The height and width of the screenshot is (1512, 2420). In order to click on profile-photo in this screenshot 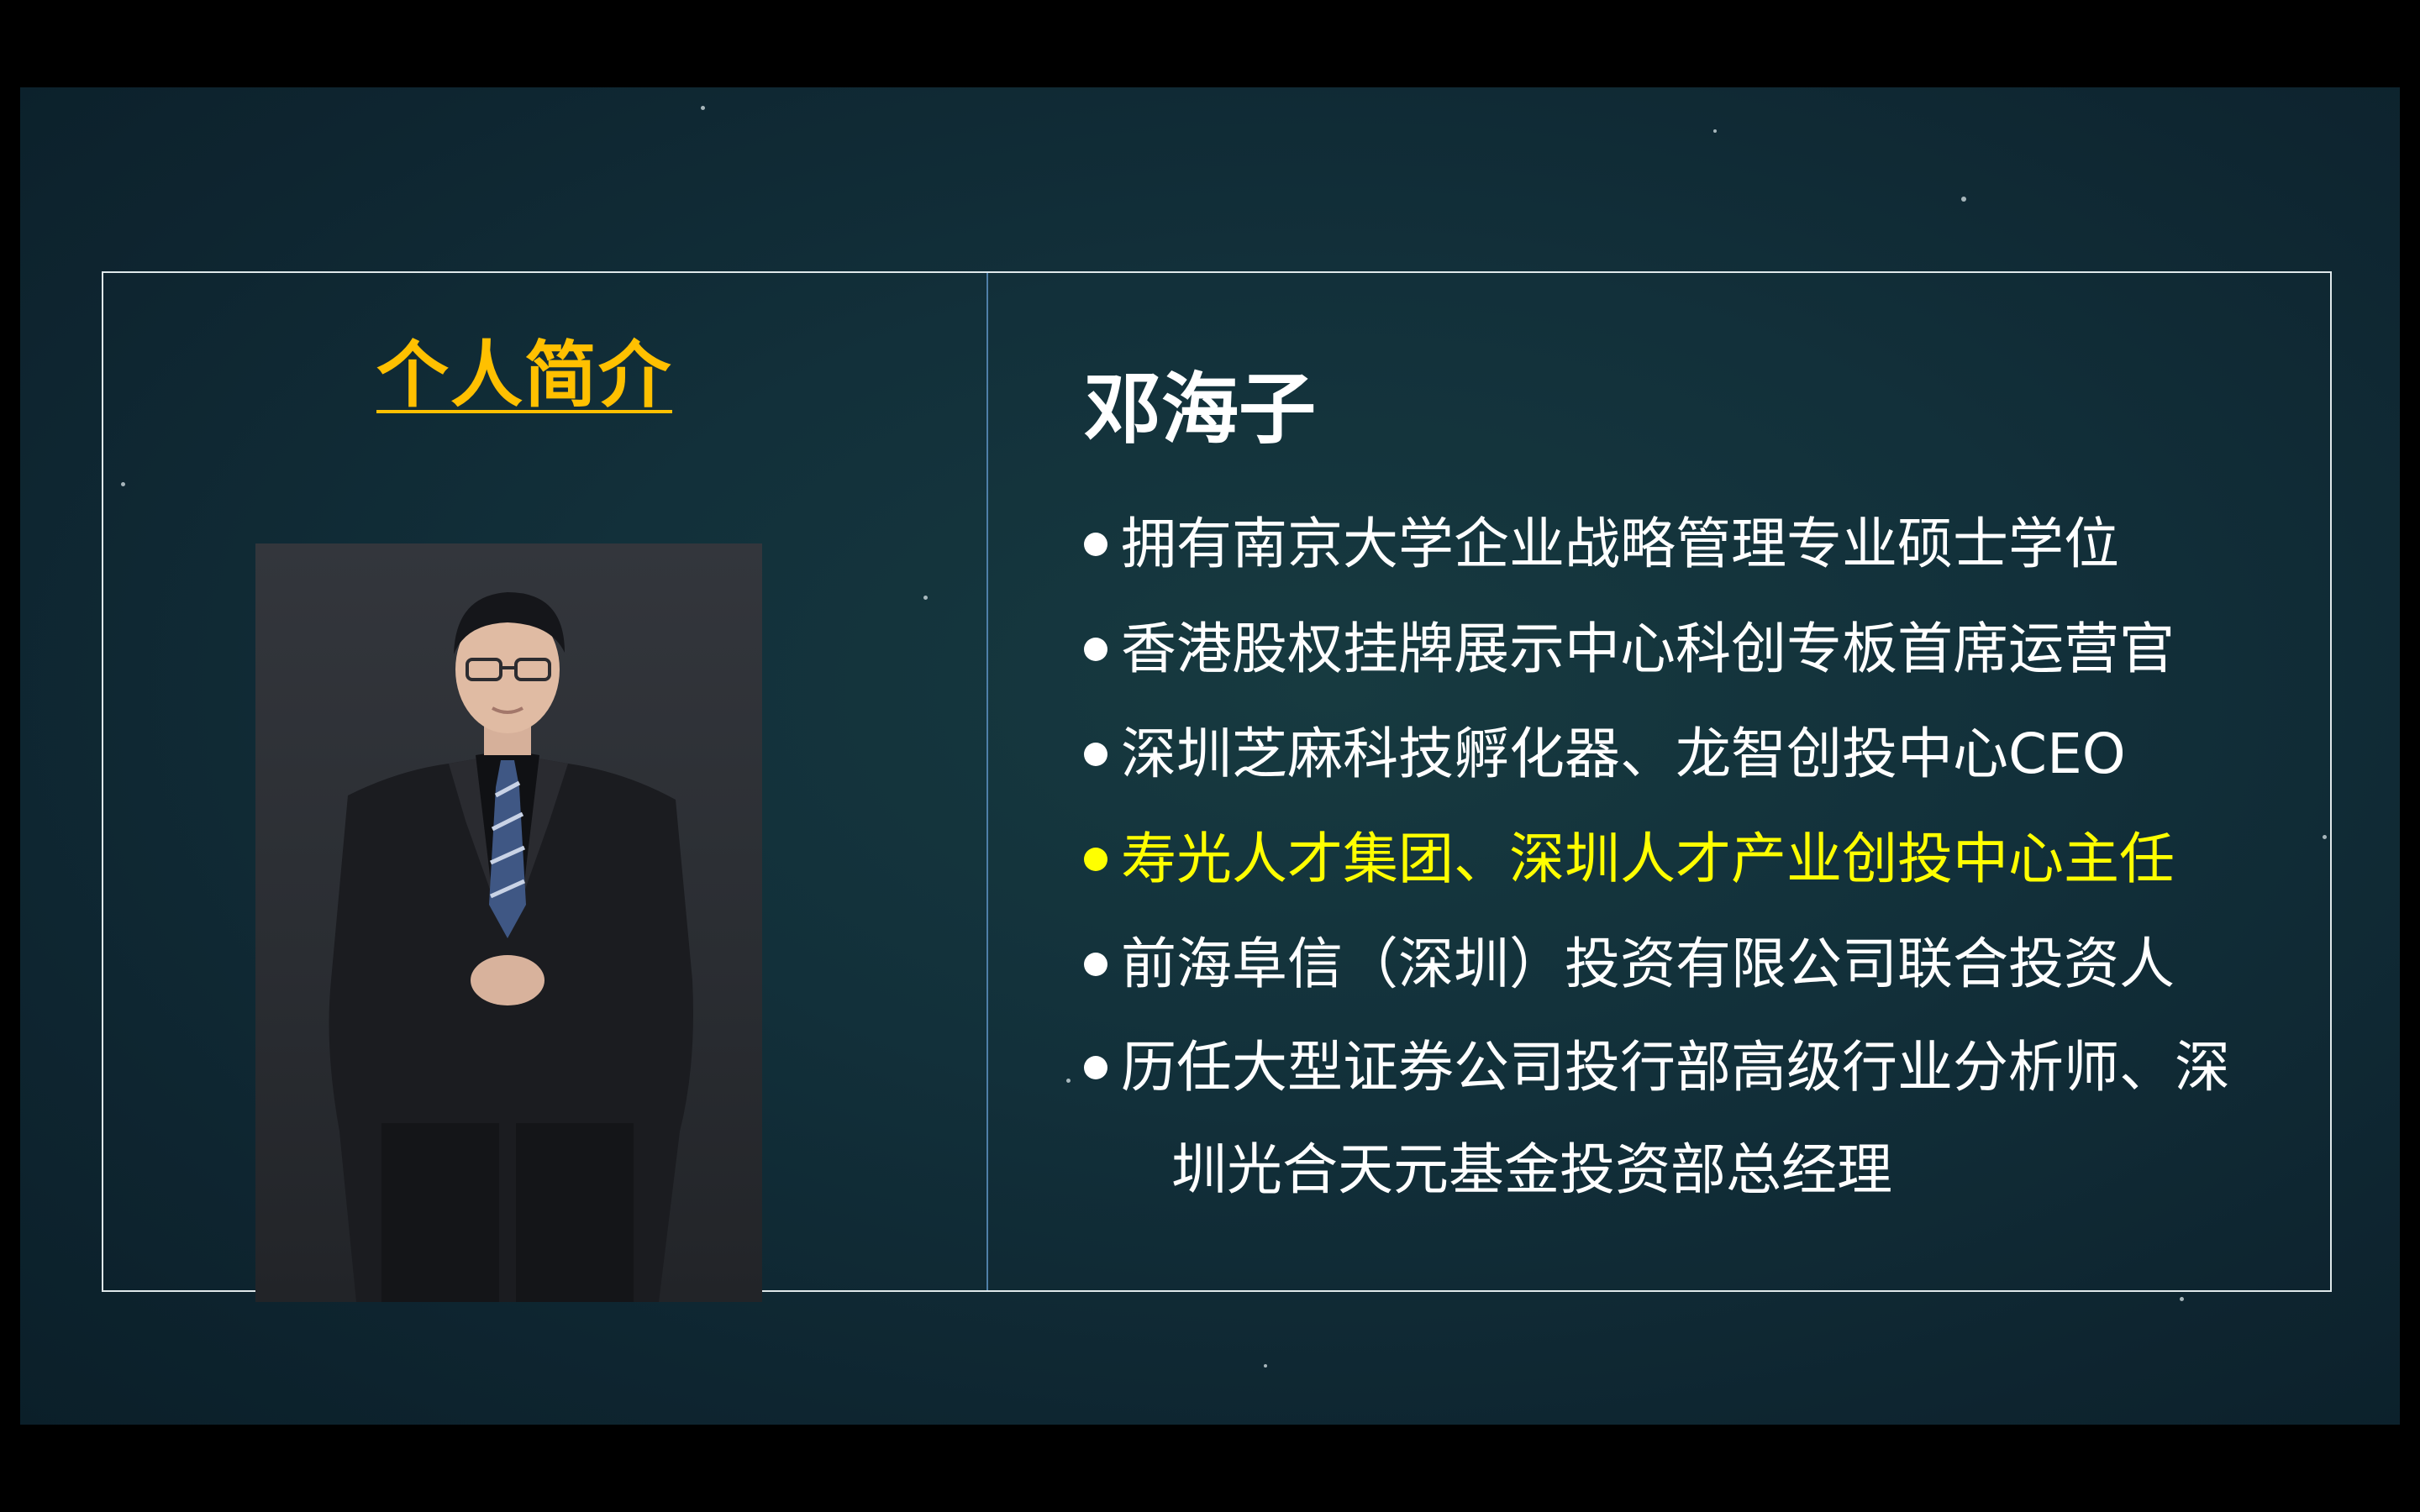, I will do `click(509, 922)`.